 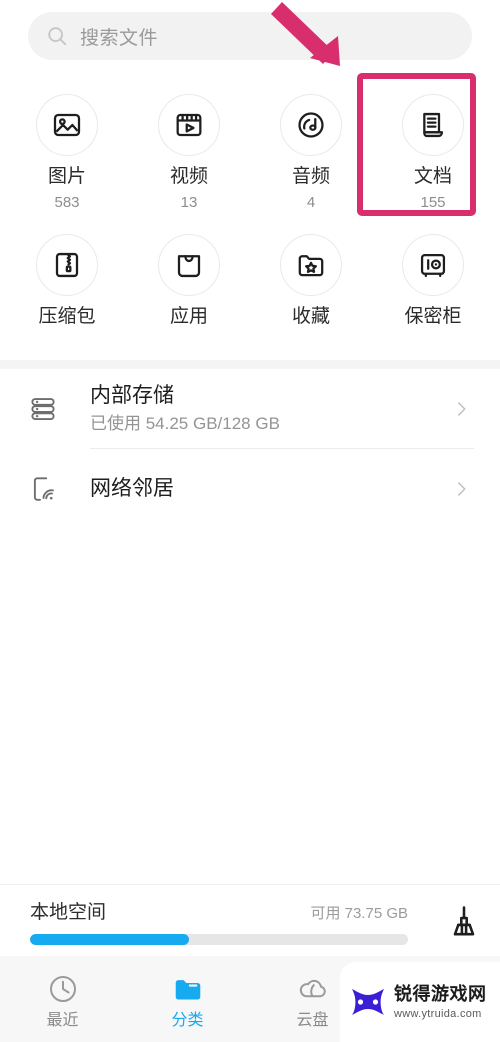 What do you see at coordinates (464, 921) in the screenshot?
I see `broom-clean-icon` at bounding box center [464, 921].